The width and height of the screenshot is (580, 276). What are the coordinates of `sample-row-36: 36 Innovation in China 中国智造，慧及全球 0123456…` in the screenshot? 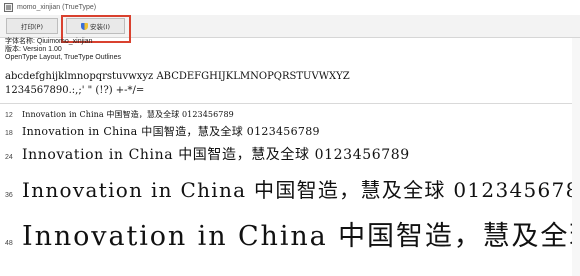 It's located at (290, 188).